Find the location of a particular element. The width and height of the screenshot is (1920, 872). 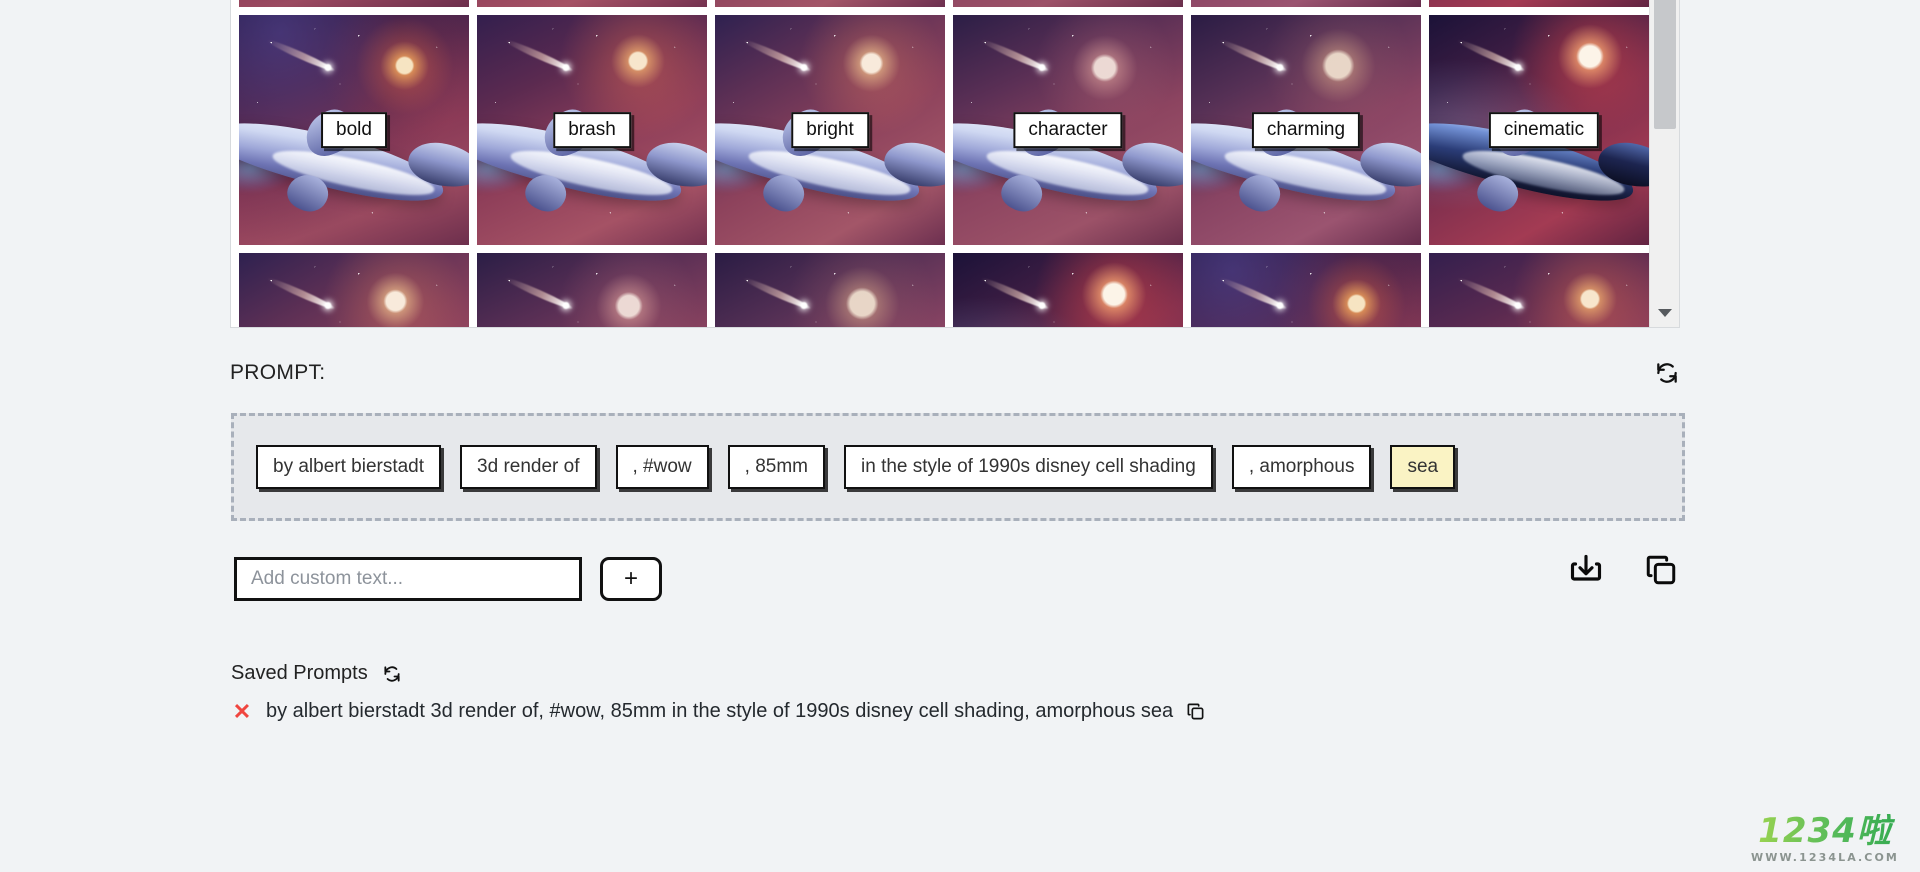

prompt-chip: , #wow is located at coordinates (662, 467).